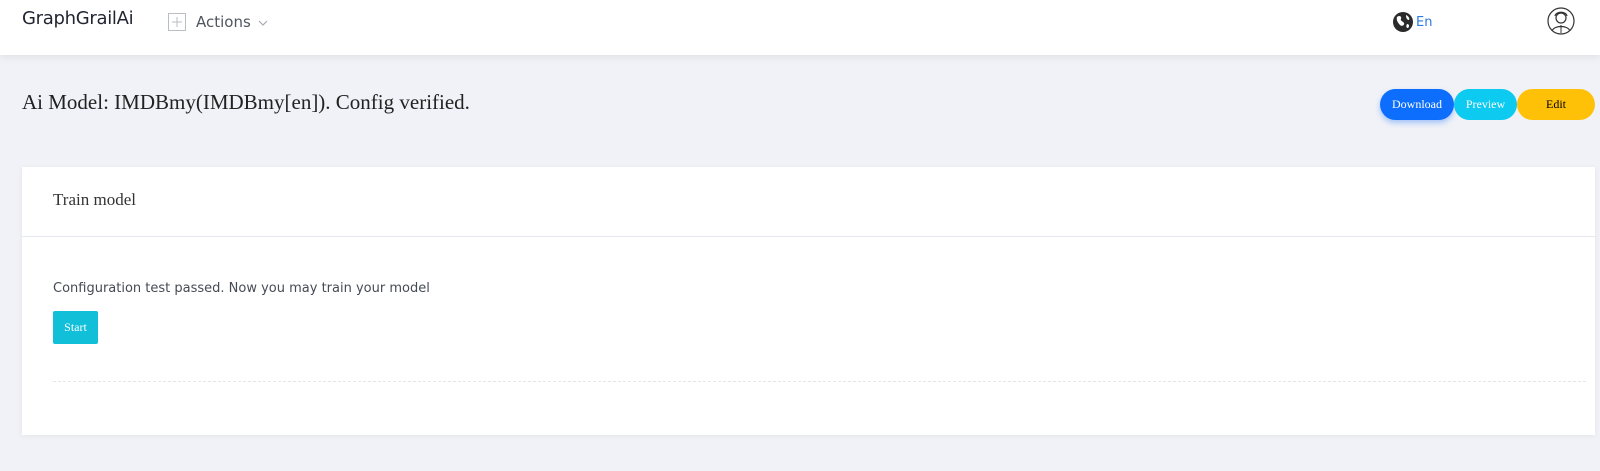  Describe the element at coordinates (263, 22) in the screenshot. I see `chevron-down-icon` at that location.